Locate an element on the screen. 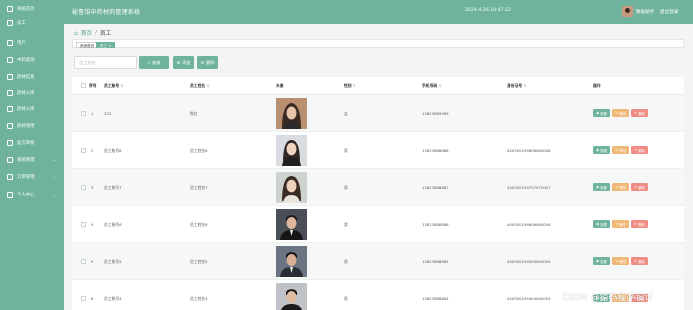 The height and width of the screenshot is (310, 693). cell-idcard: 440300199707070007 is located at coordinates (529, 187).